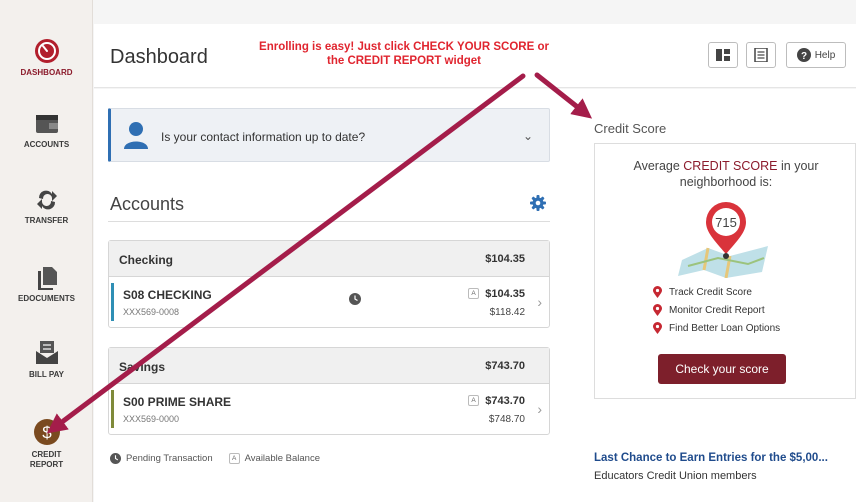 The width and height of the screenshot is (856, 502). What do you see at coordinates (46, 298) in the screenshot?
I see `sidebar-item-label: EDOCUMENTS` at bounding box center [46, 298].